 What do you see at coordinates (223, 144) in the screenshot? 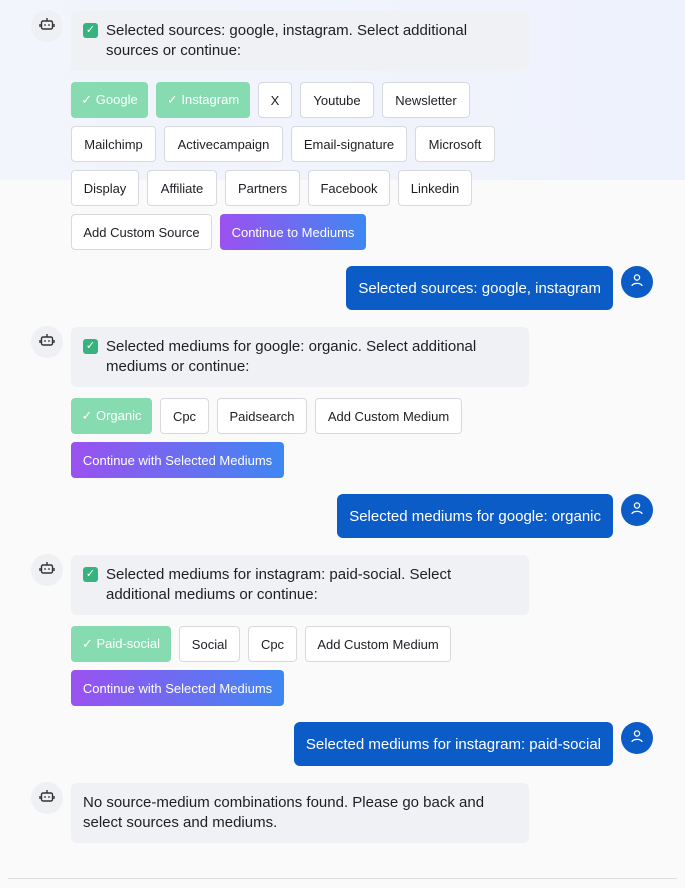
I see `source-chip-activecampaign: Activecampaign` at bounding box center [223, 144].